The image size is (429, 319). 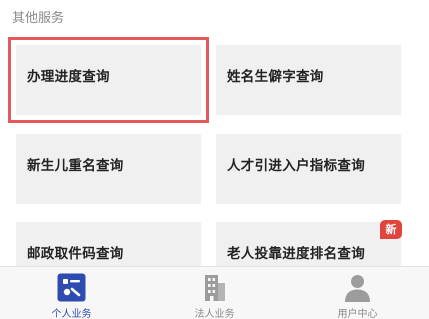 What do you see at coordinates (296, 166) in the screenshot?
I see `service-card-label: 人才引进入户指标查询` at bounding box center [296, 166].